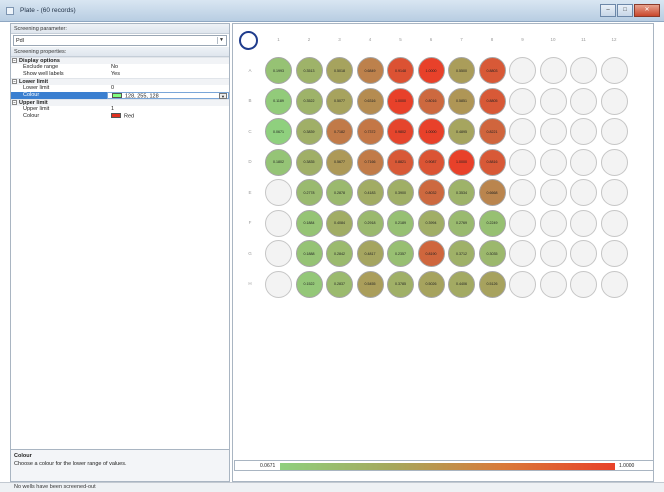 The width and height of the screenshot is (664, 492). Describe the element at coordinates (461, 192) in the screenshot. I see `well: 0.3534` at that location.